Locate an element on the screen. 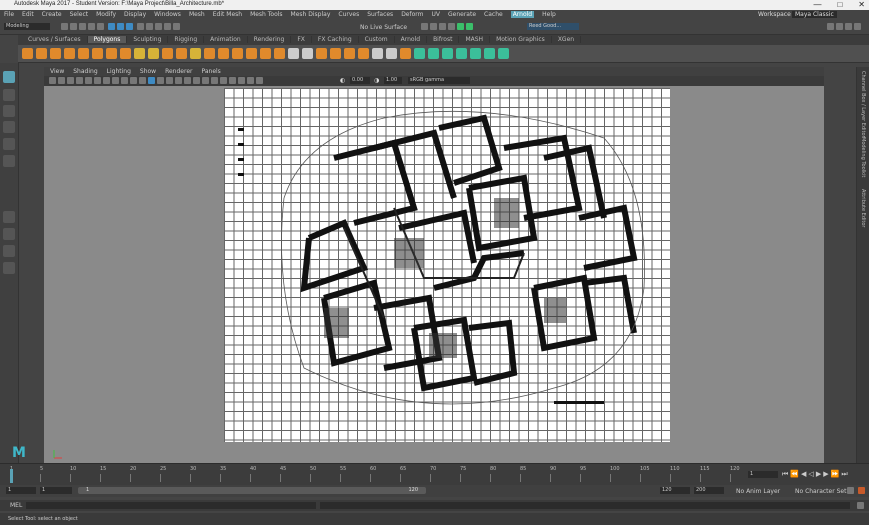 The height and width of the screenshot is (525, 869). resolution-gate-icon is located at coordinates (106, 80).